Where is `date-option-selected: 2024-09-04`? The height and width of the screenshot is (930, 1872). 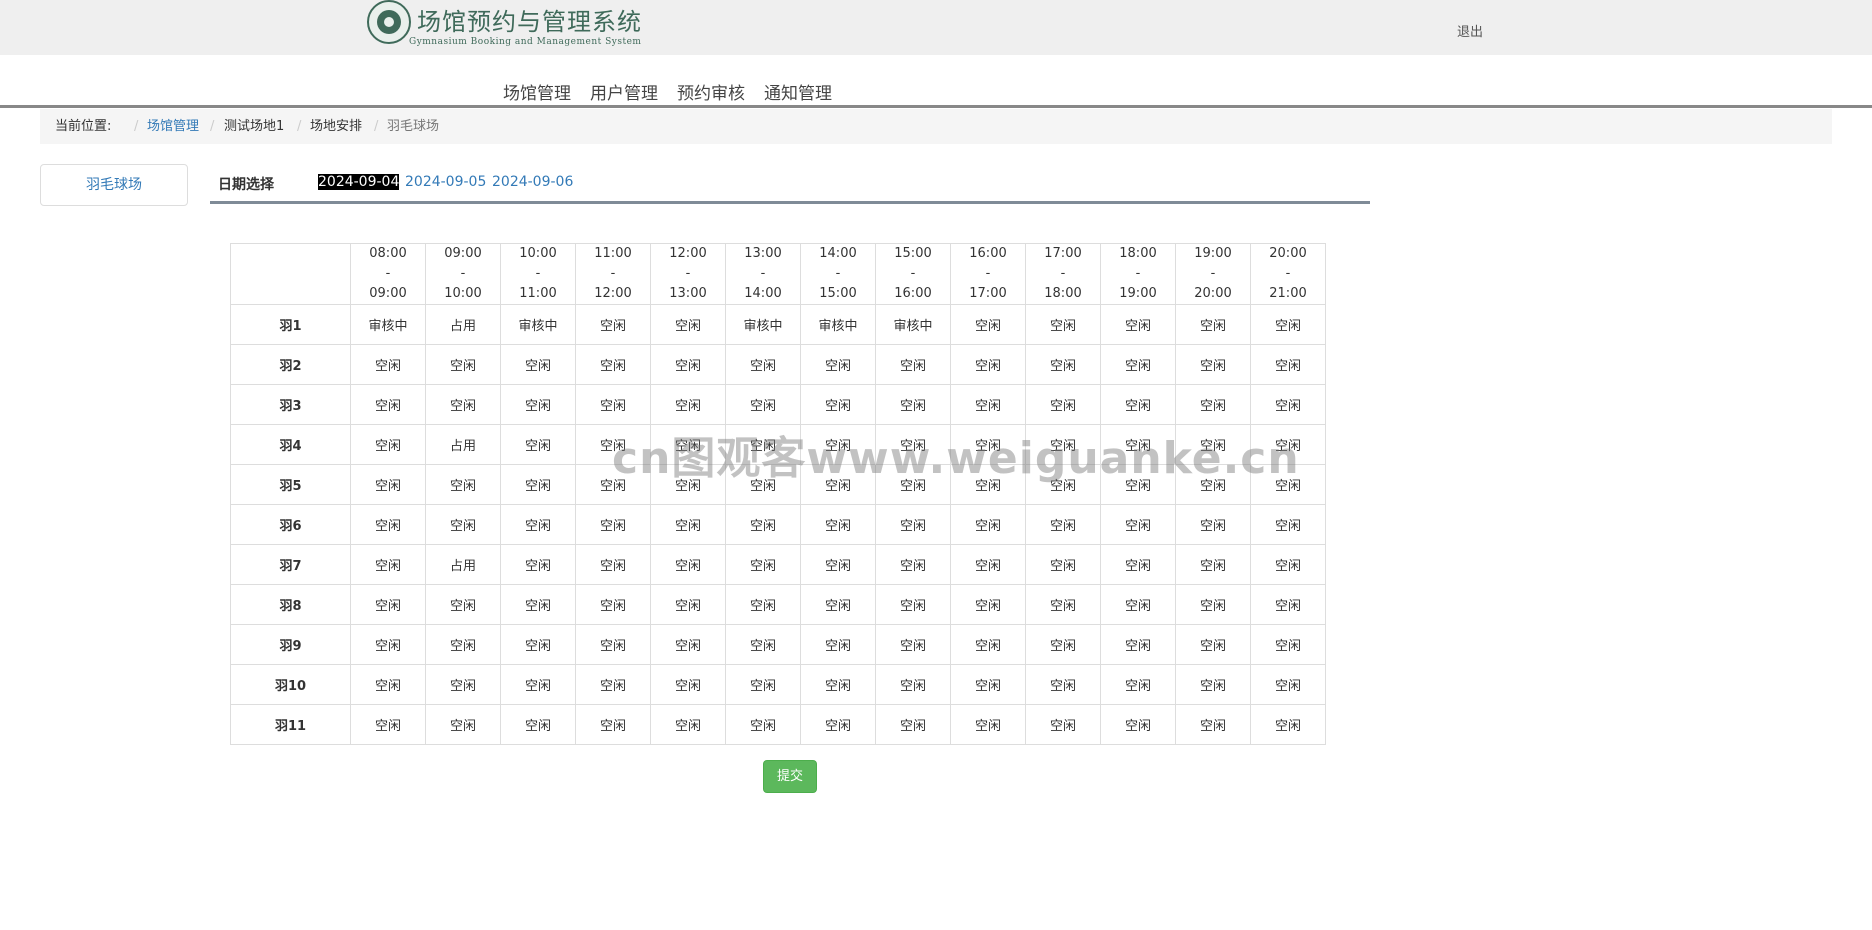 date-option-selected: 2024-09-04 is located at coordinates (359, 182).